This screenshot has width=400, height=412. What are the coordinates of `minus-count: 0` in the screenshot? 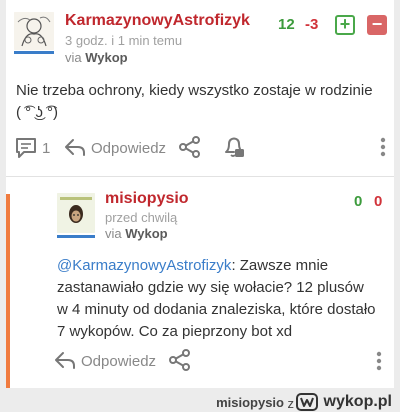 It's located at (378, 201).